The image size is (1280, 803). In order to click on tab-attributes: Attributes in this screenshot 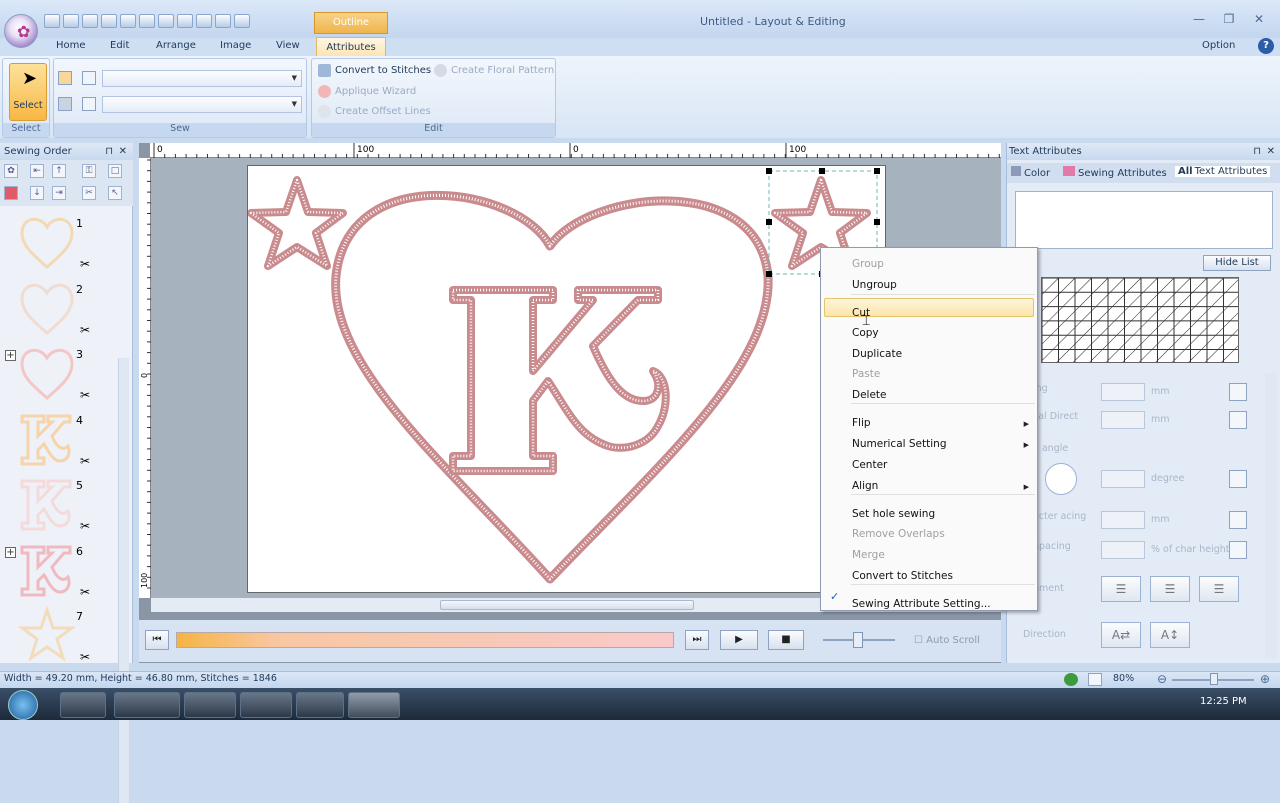, I will do `click(351, 47)`.